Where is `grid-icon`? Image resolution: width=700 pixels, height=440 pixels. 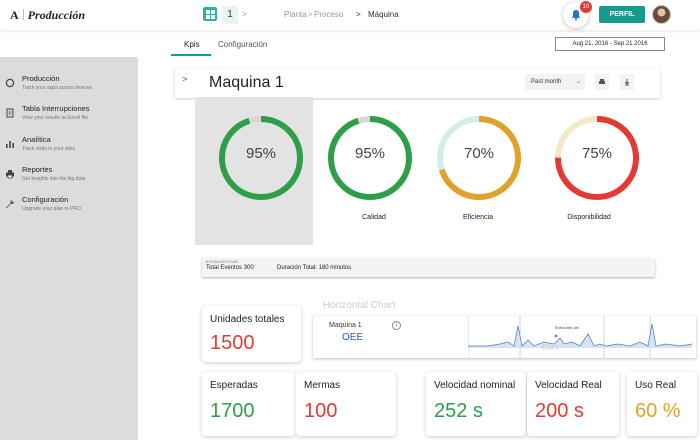 grid-icon is located at coordinates (210, 14).